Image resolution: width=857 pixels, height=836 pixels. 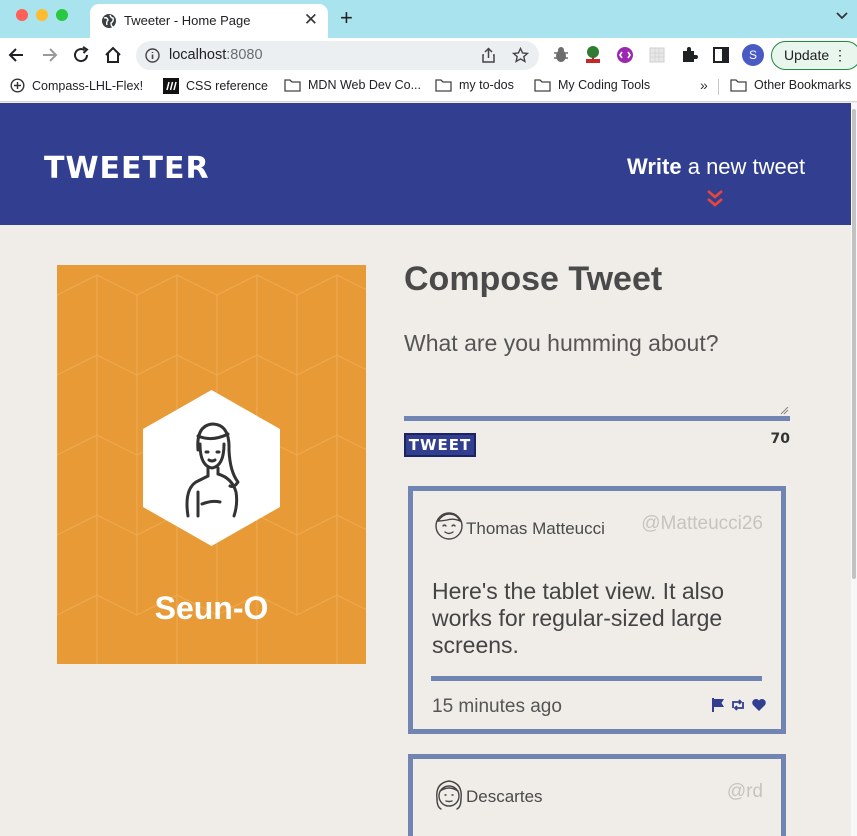 I want to click on url-text: localhost:8080, so click(x=216, y=55).